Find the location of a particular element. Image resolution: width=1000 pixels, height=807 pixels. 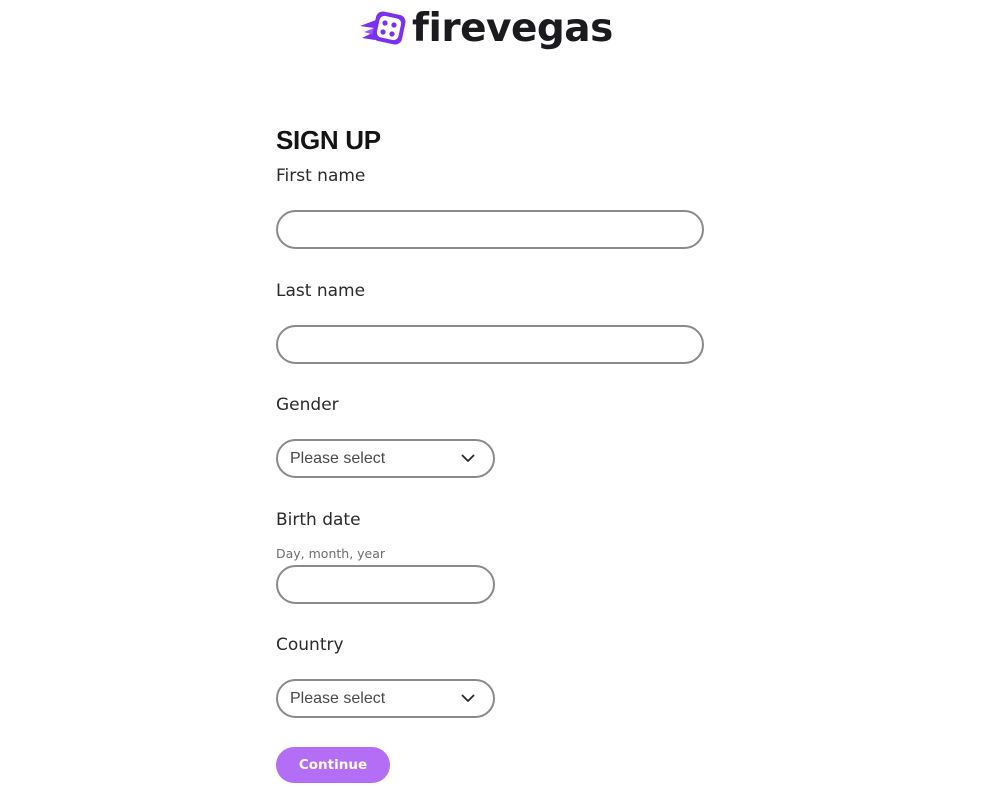

last-name-input is located at coordinates (490, 344).